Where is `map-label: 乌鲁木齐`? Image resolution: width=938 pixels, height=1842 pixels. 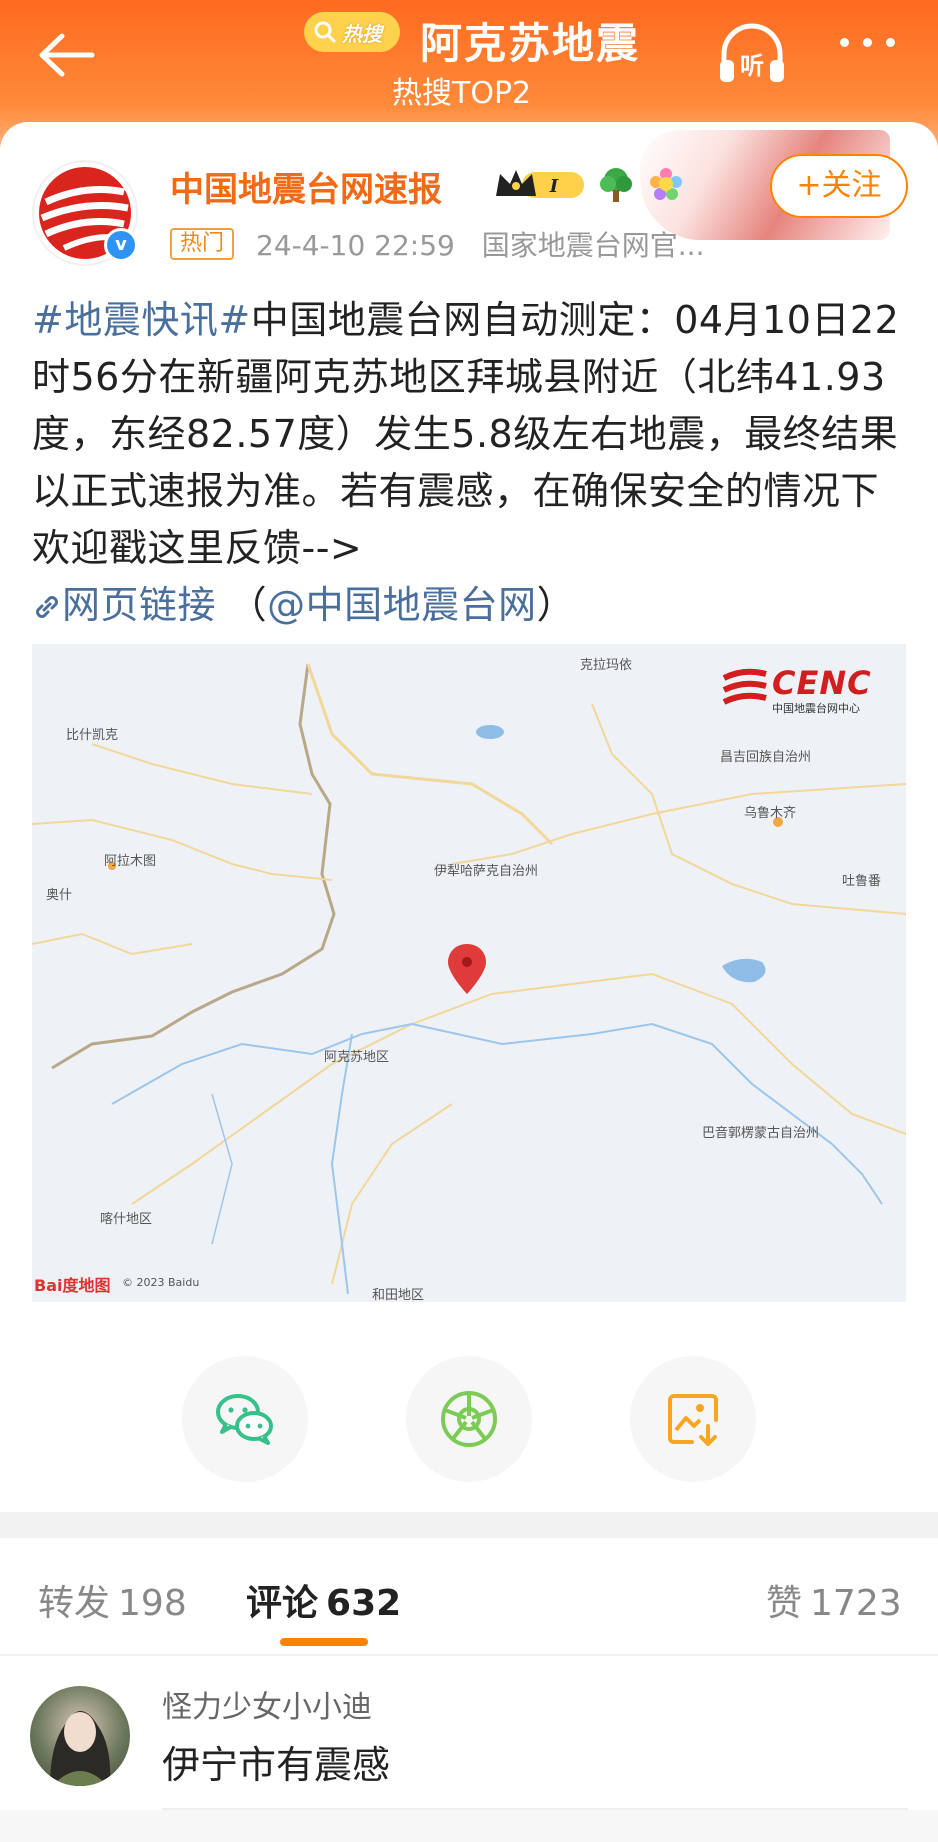
map-label: 乌鲁木齐 is located at coordinates (770, 813).